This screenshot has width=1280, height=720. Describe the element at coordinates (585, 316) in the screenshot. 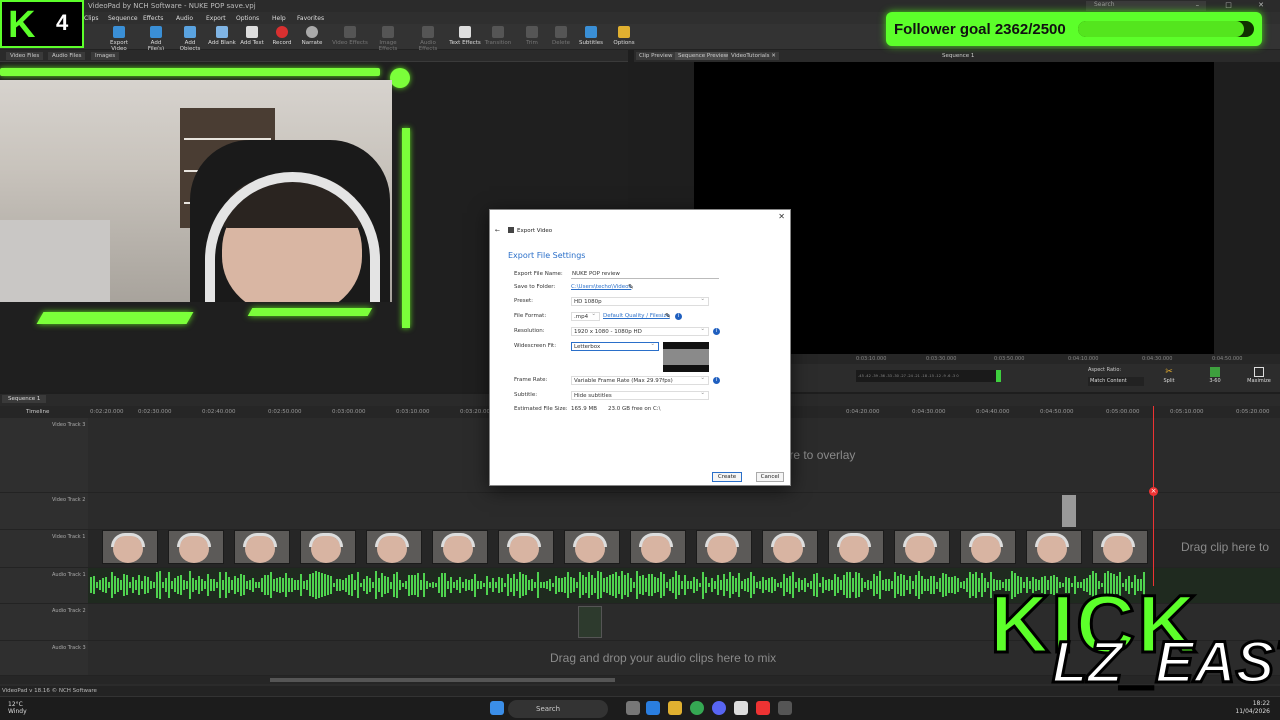

I see `format-select: .mp4` at that location.